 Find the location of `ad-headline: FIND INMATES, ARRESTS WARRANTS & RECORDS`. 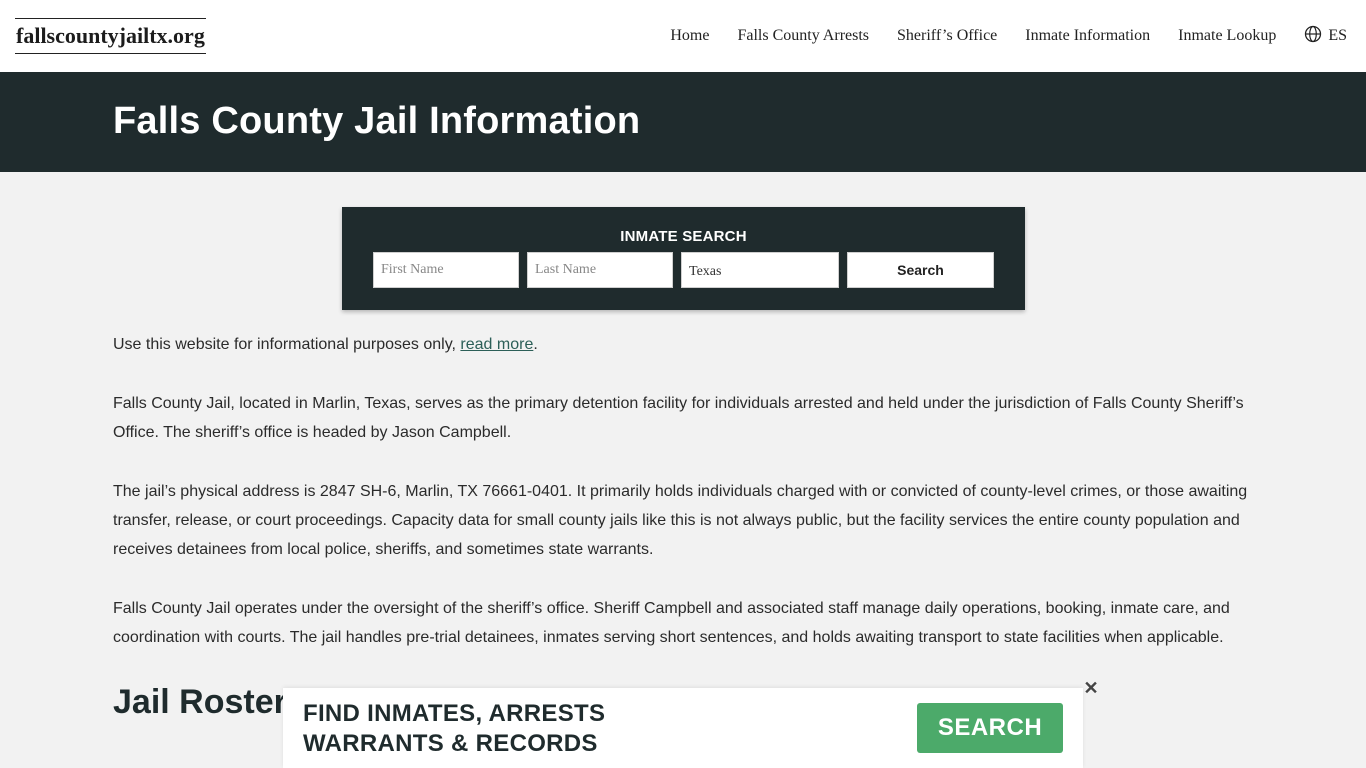

ad-headline: FIND INMATES, ARRESTS WARRANTS & RECORDS is located at coordinates (513, 729).